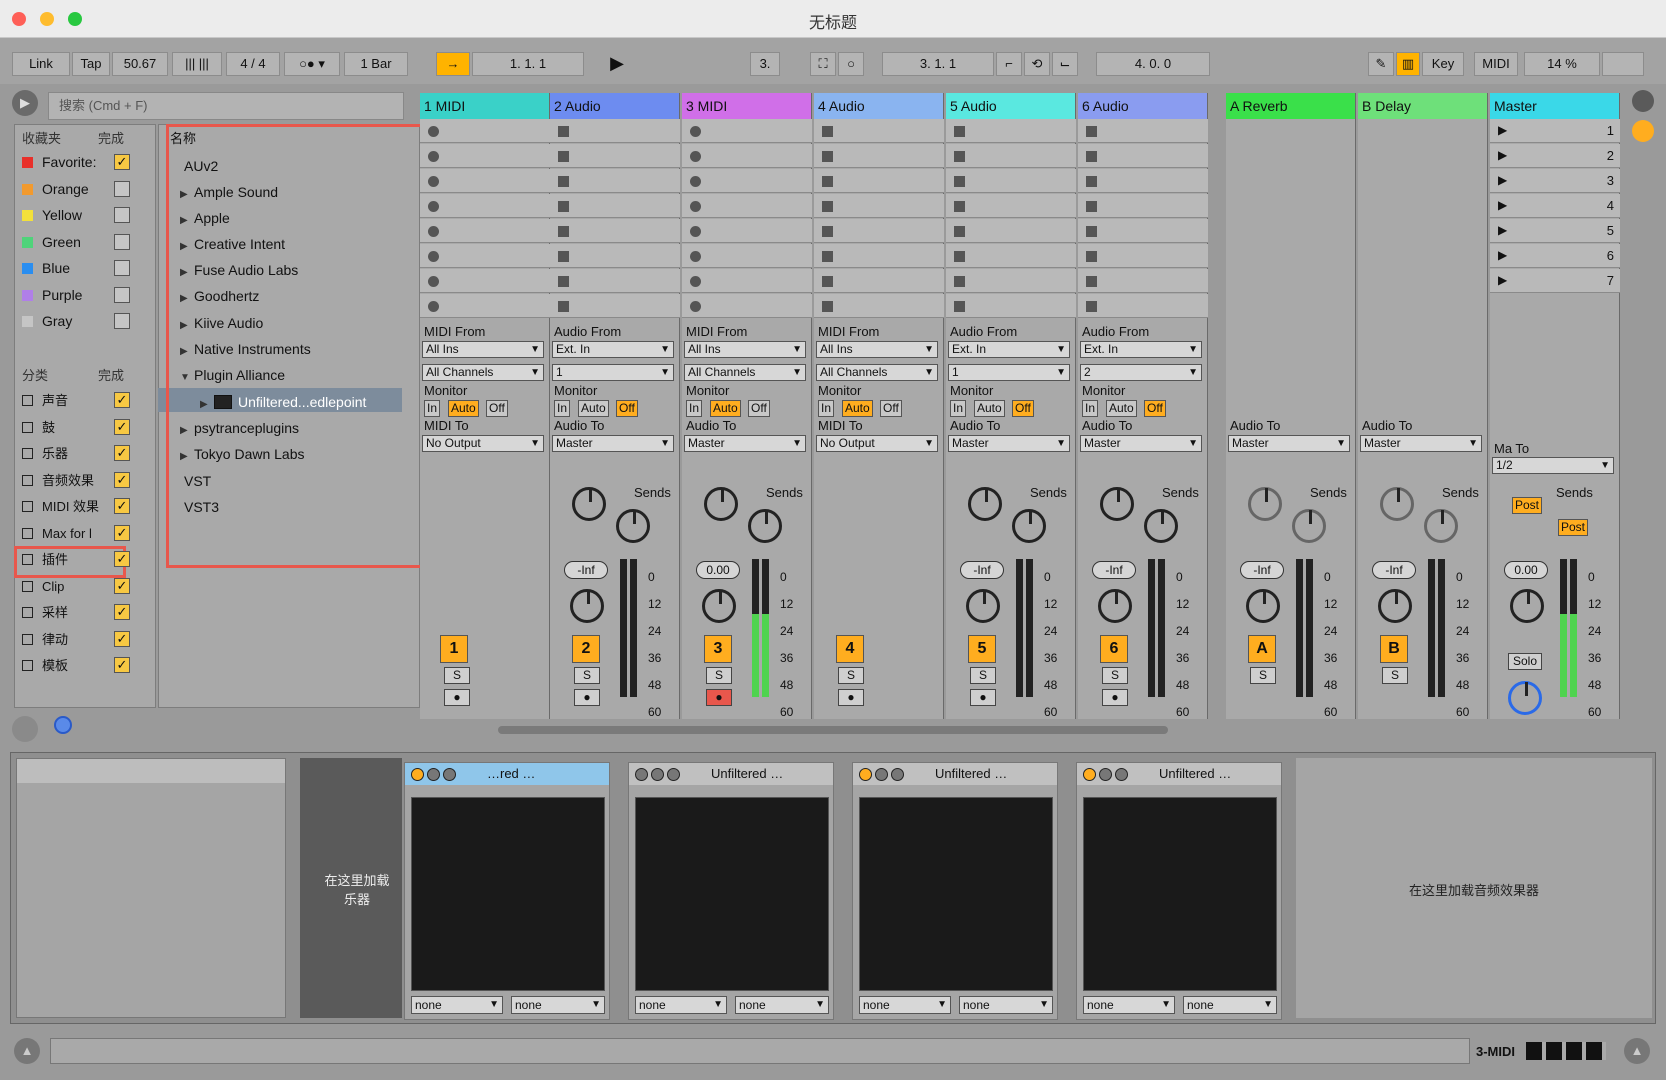  What do you see at coordinates (1381, 64) in the screenshot?
I see `draw-mode-icon: ✎` at bounding box center [1381, 64].